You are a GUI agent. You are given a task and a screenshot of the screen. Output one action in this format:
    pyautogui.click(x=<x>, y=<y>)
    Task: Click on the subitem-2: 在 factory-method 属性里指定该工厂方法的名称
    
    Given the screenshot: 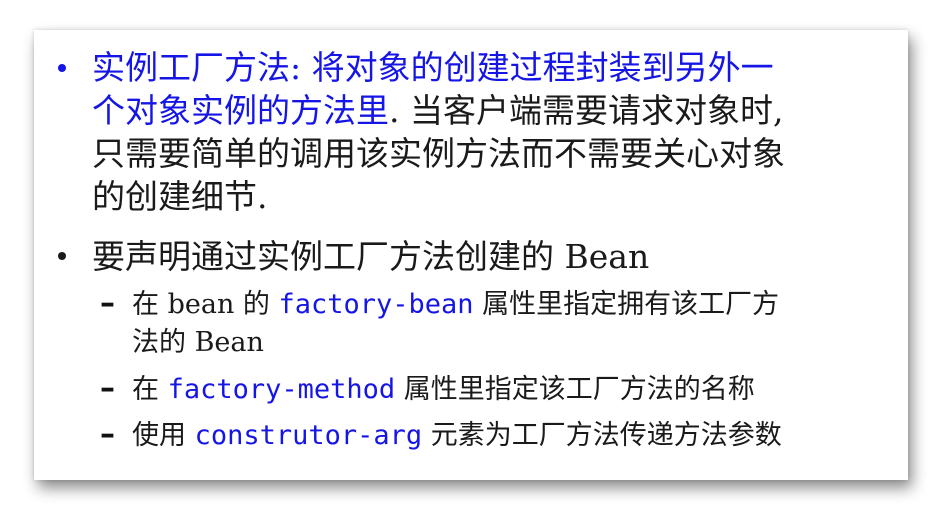 What is the action you would take?
    pyautogui.click(x=443, y=390)
    